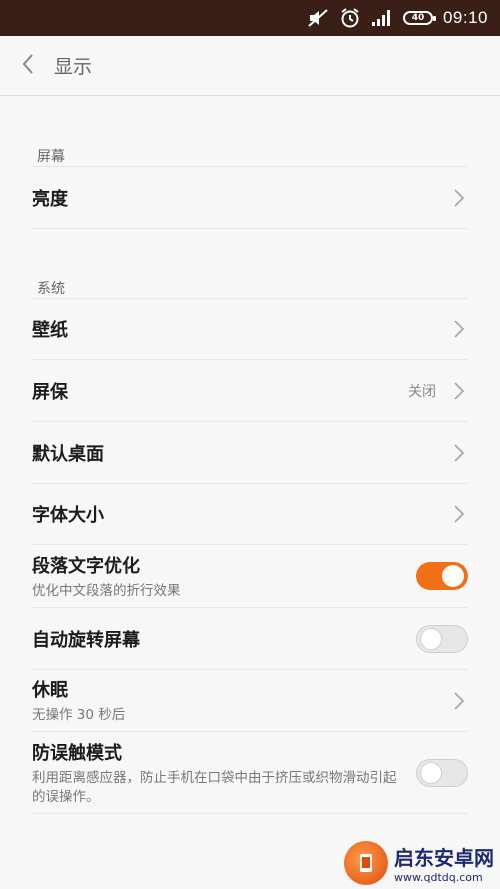  Describe the element at coordinates (68, 454) in the screenshot. I see `setting-title: 默认桌面` at that location.